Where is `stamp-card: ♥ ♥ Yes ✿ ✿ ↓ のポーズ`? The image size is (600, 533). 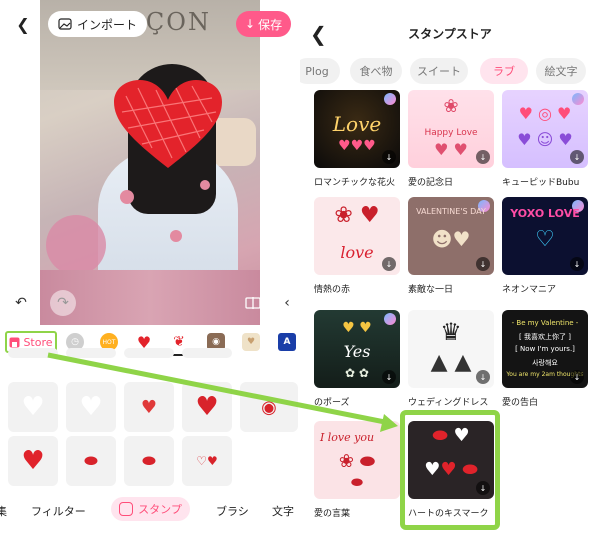 stamp-card: ♥ ♥ Yes ✿ ✿ ↓ のポーズ is located at coordinates (357, 359).